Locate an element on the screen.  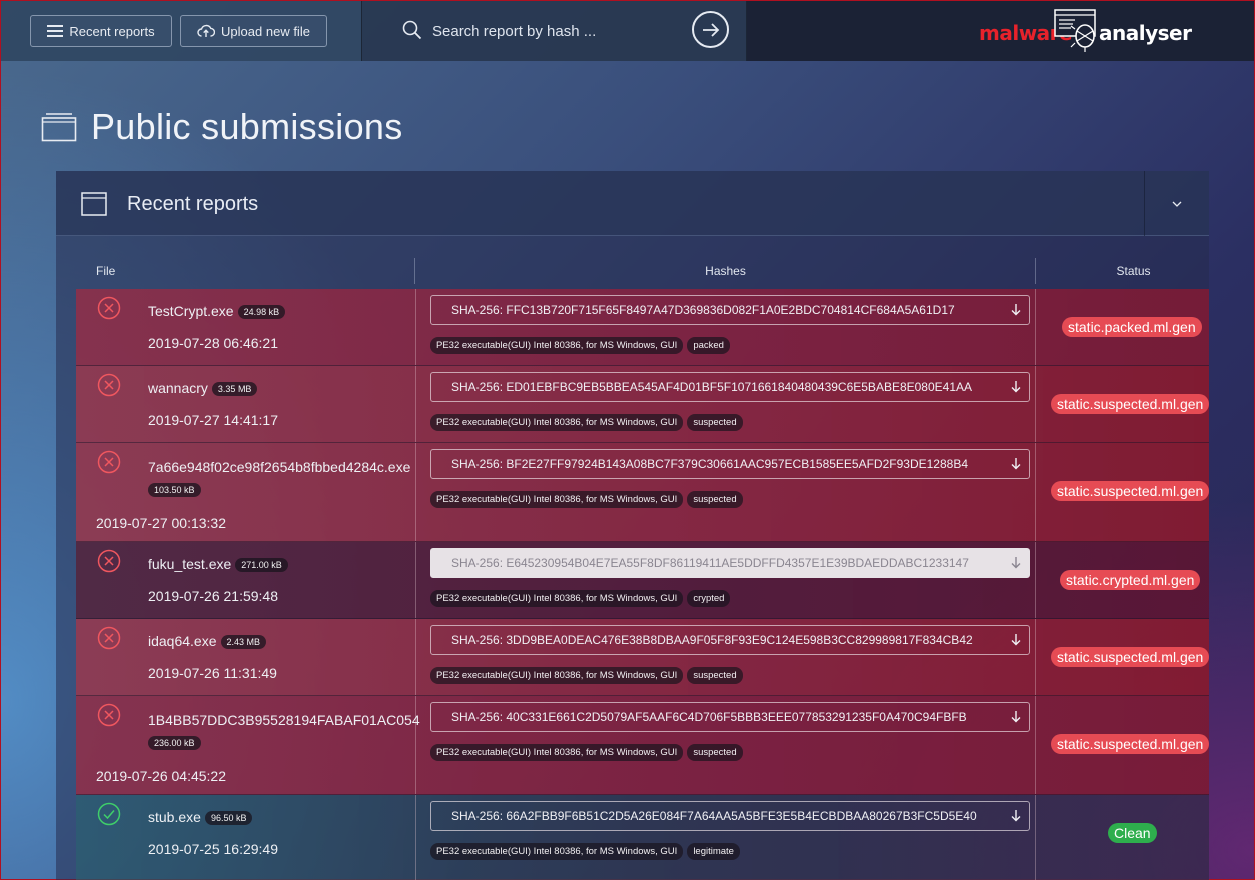
file-name-line: fuku_test.exe 271.00 kB is located at coordinates (218, 564).